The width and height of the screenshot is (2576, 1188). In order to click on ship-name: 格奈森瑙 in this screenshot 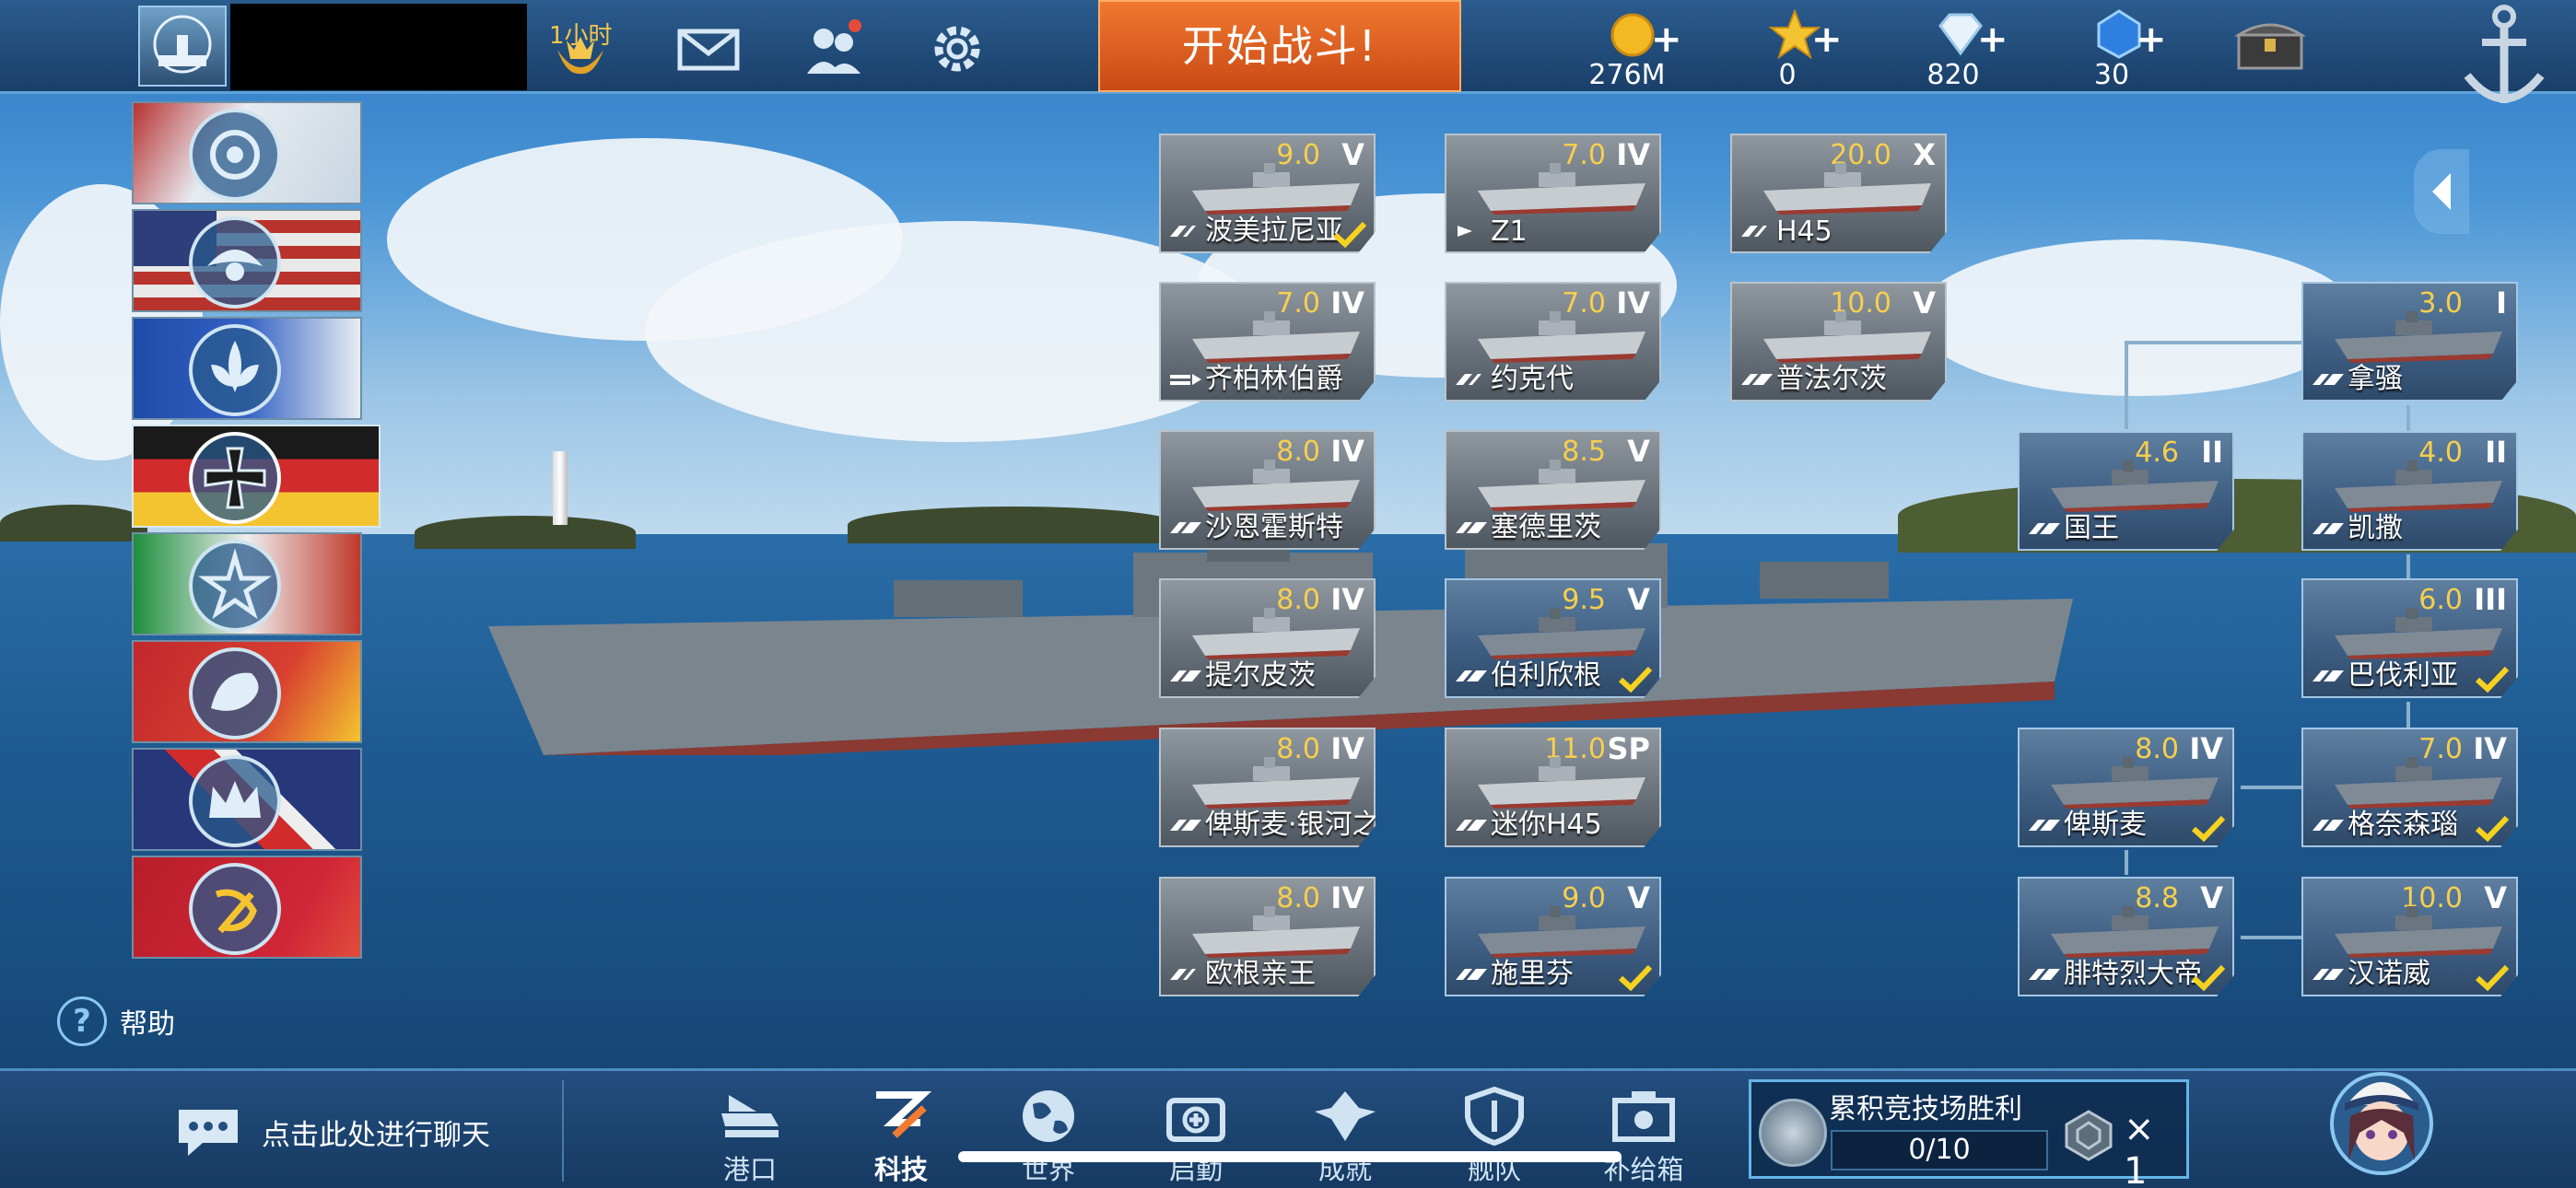, I will do `click(2403, 825)`.